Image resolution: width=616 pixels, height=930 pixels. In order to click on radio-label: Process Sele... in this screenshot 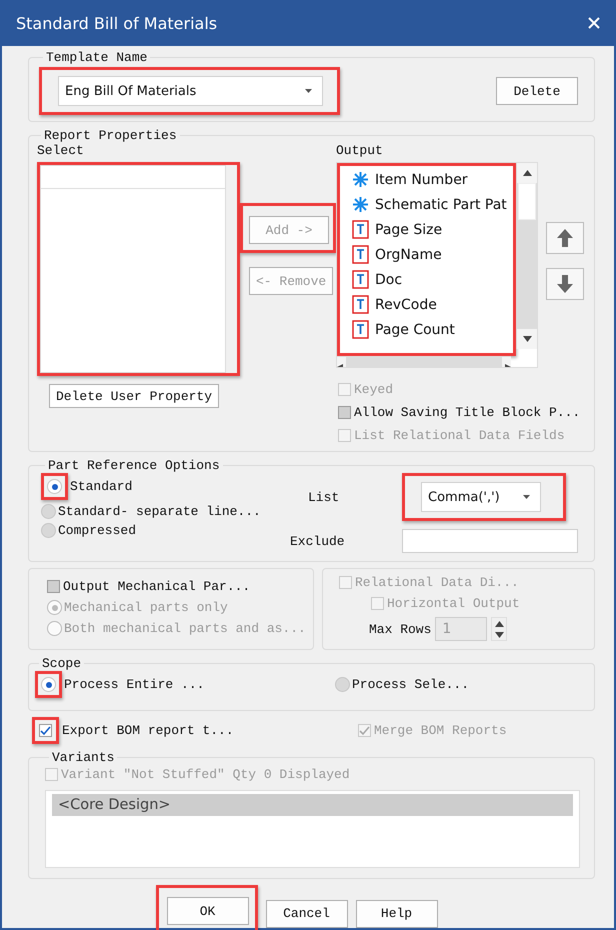, I will do `click(411, 684)`.